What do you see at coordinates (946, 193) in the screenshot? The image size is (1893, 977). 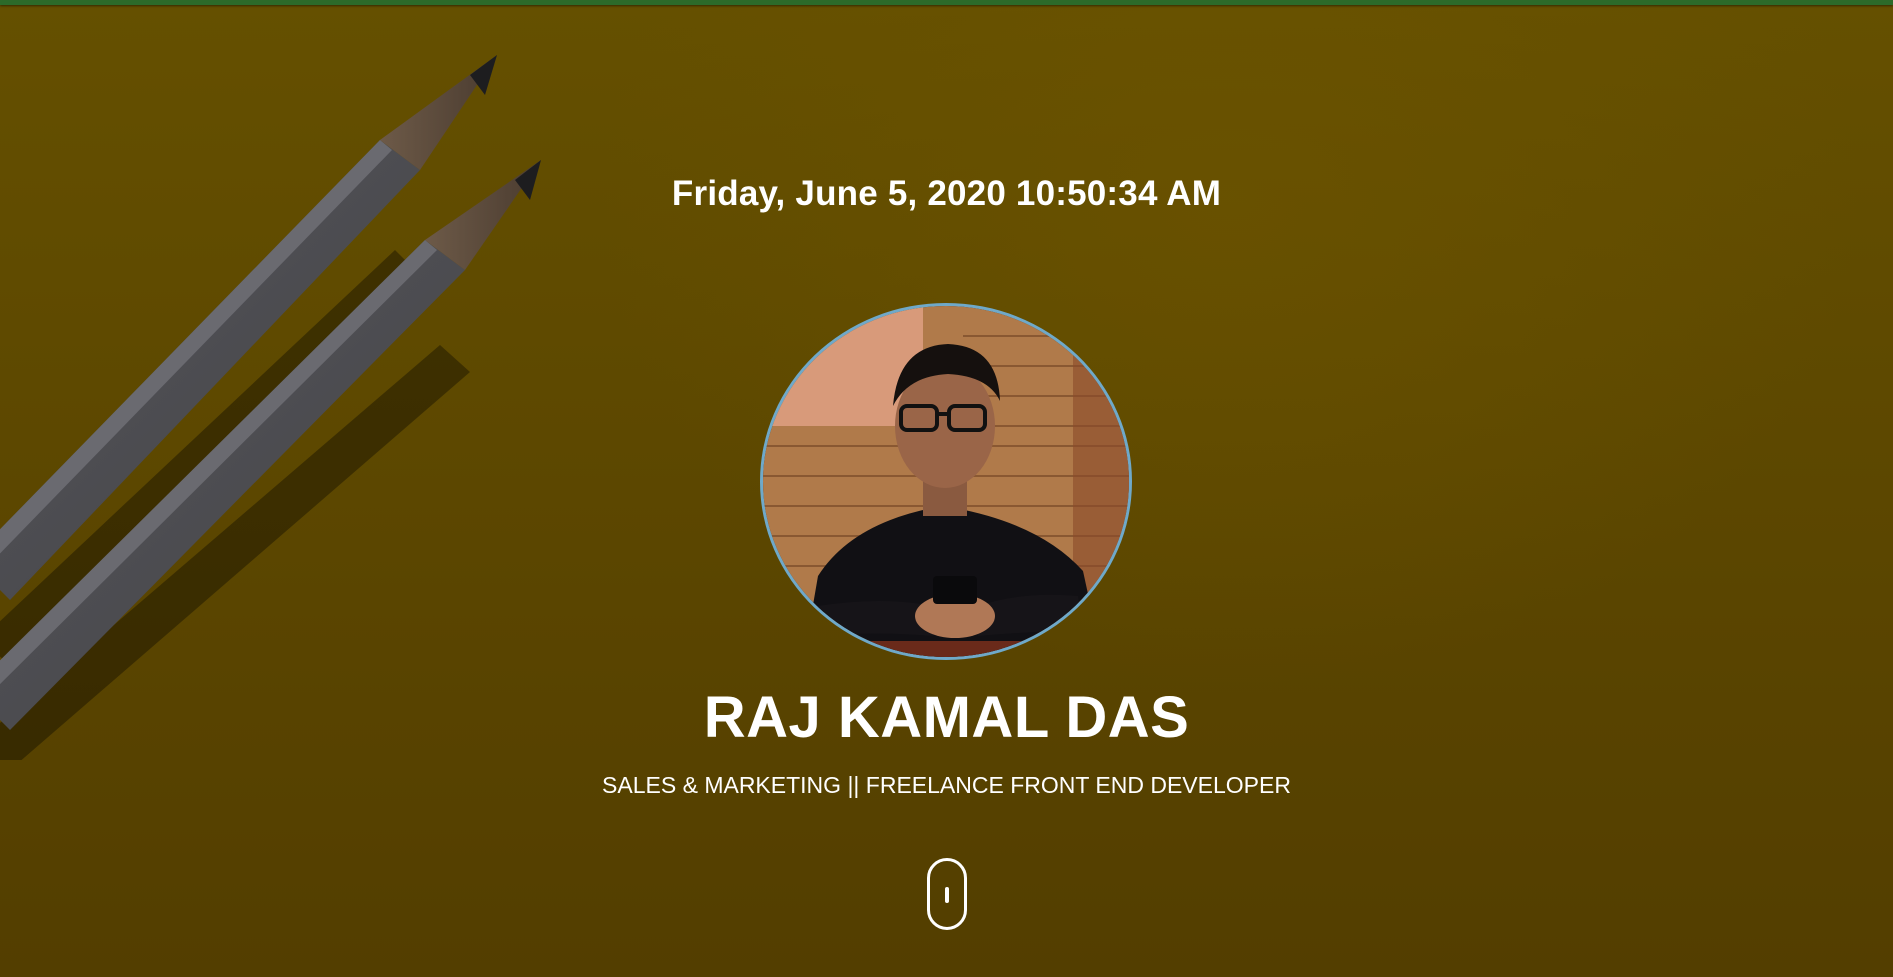 I see `current-datetime: Friday, June 5, 2020 10:50:34 AM` at bounding box center [946, 193].